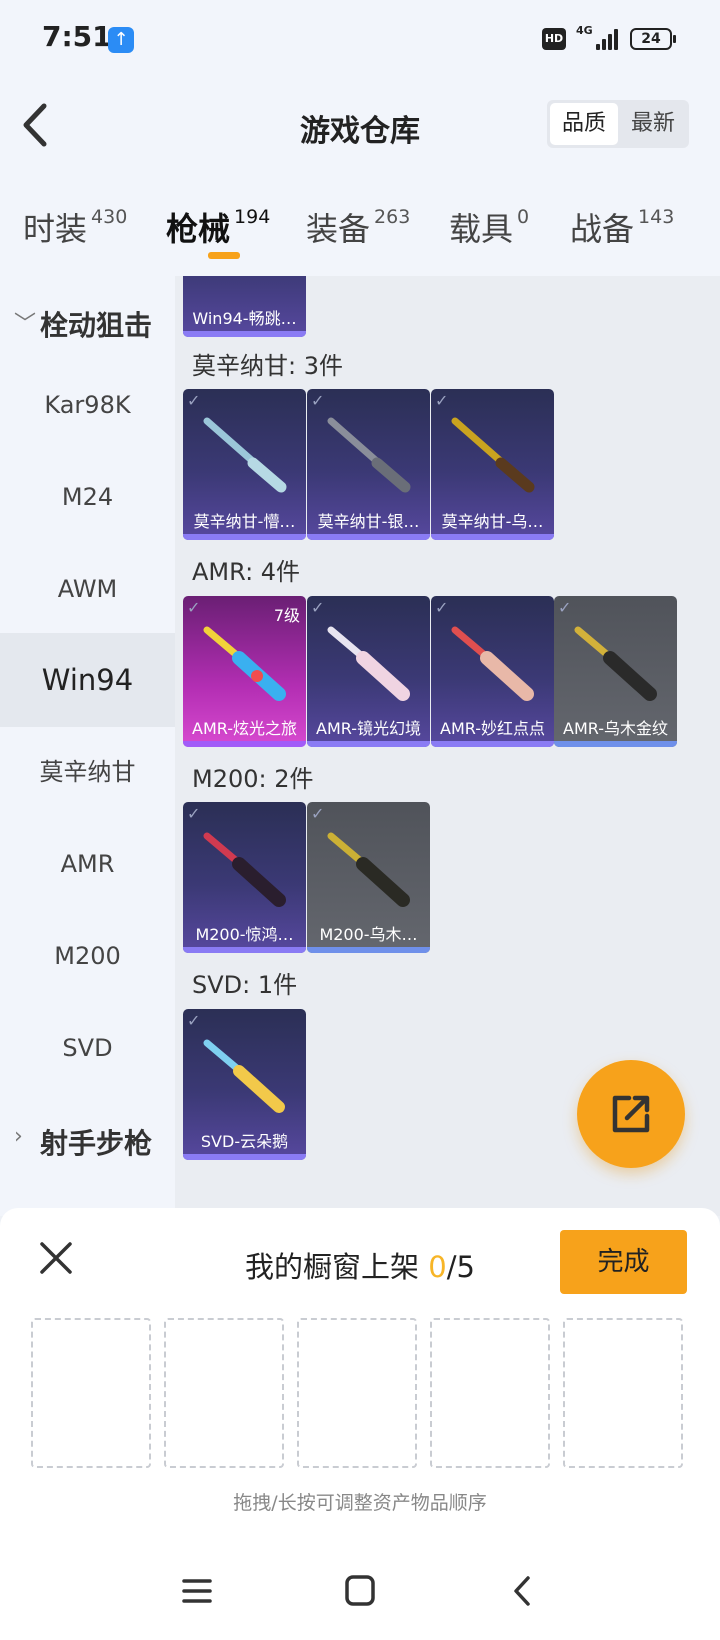 This screenshot has width=720, height=1640. What do you see at coordinates (267, 366) in the screenshot?
I see `section-title: 莫辛纳甘: 3件` at bounding box center [267, 366].